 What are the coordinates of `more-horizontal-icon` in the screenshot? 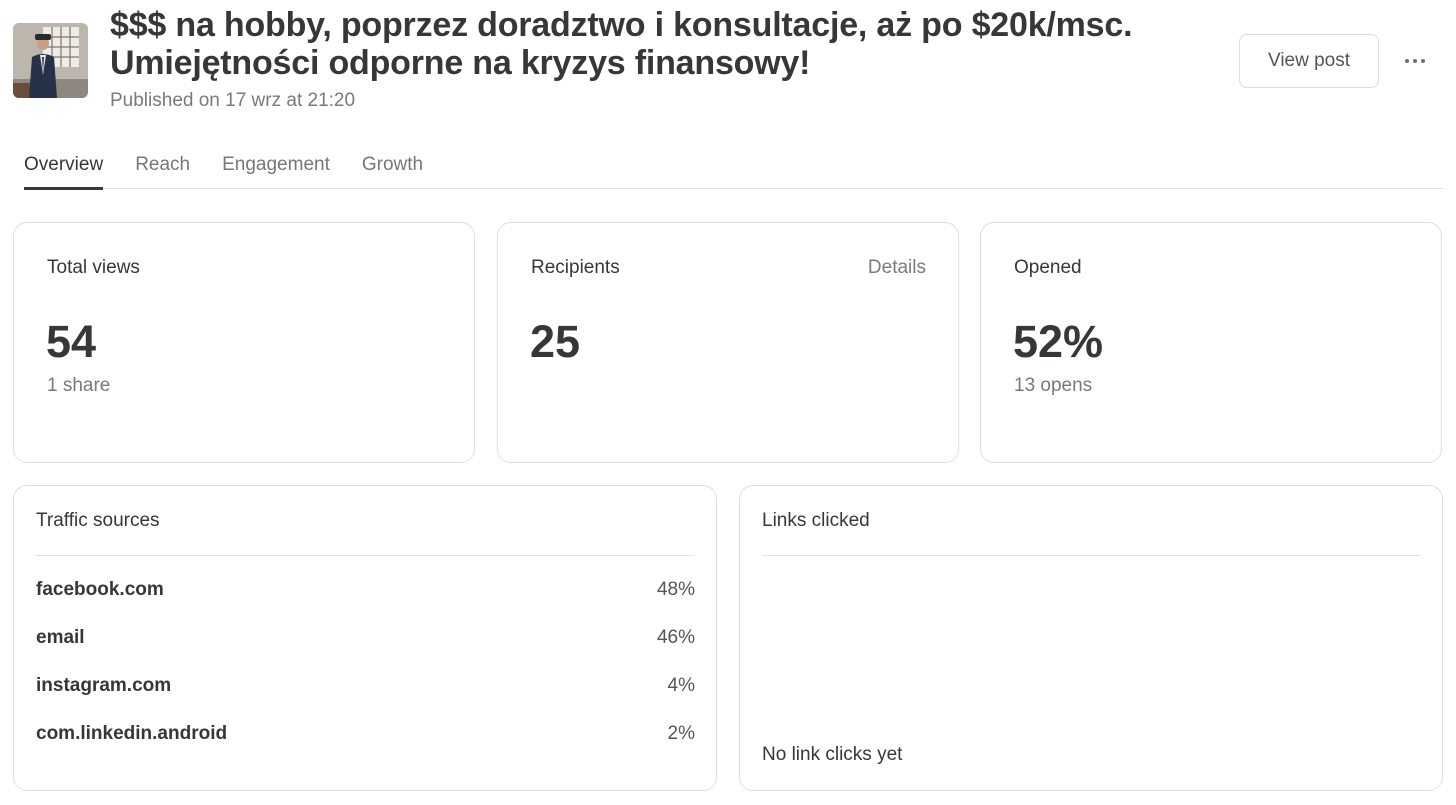 It's located at (1415, 61).